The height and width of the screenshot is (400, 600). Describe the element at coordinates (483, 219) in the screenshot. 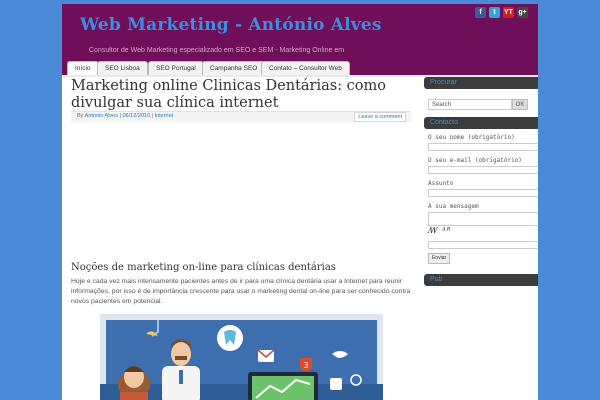

I see `message-field` at that location.